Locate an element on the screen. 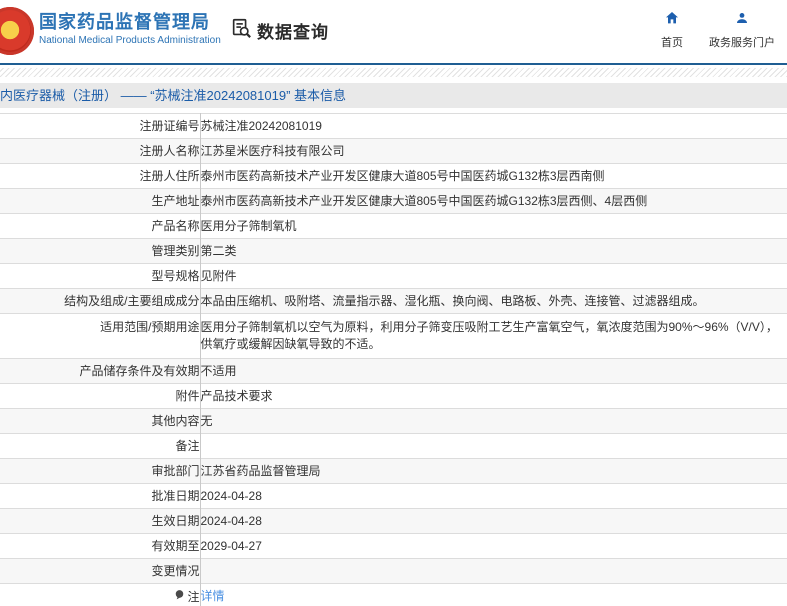  row-label: 产品名称 is located at coordinates (100, 226).